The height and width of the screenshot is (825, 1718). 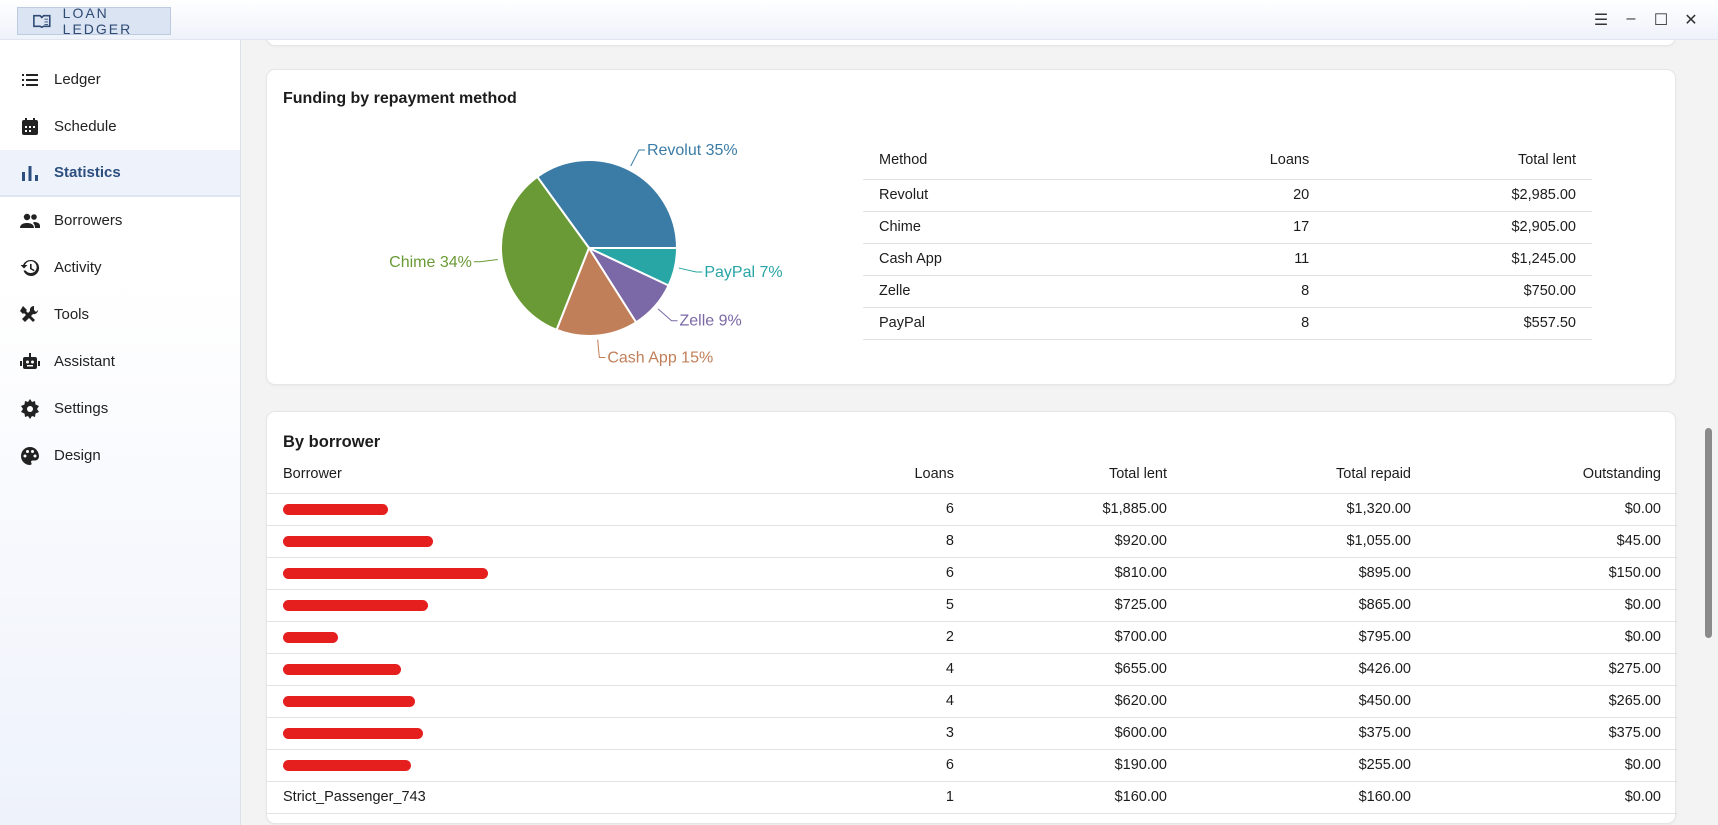 What do you see at coordinates (30, 360) in the screenshot?
I see `robot-icon` at bounding box center [30, 360].